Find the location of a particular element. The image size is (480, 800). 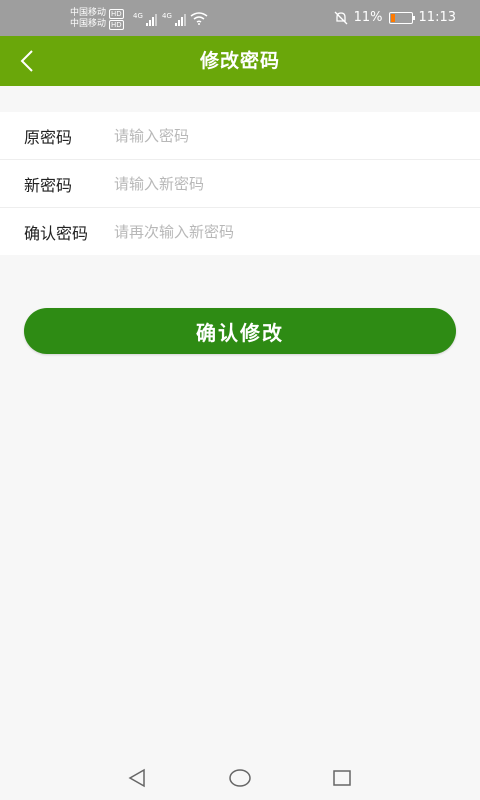

new-password-row: 新密码 is located at coordinates (240, 184).